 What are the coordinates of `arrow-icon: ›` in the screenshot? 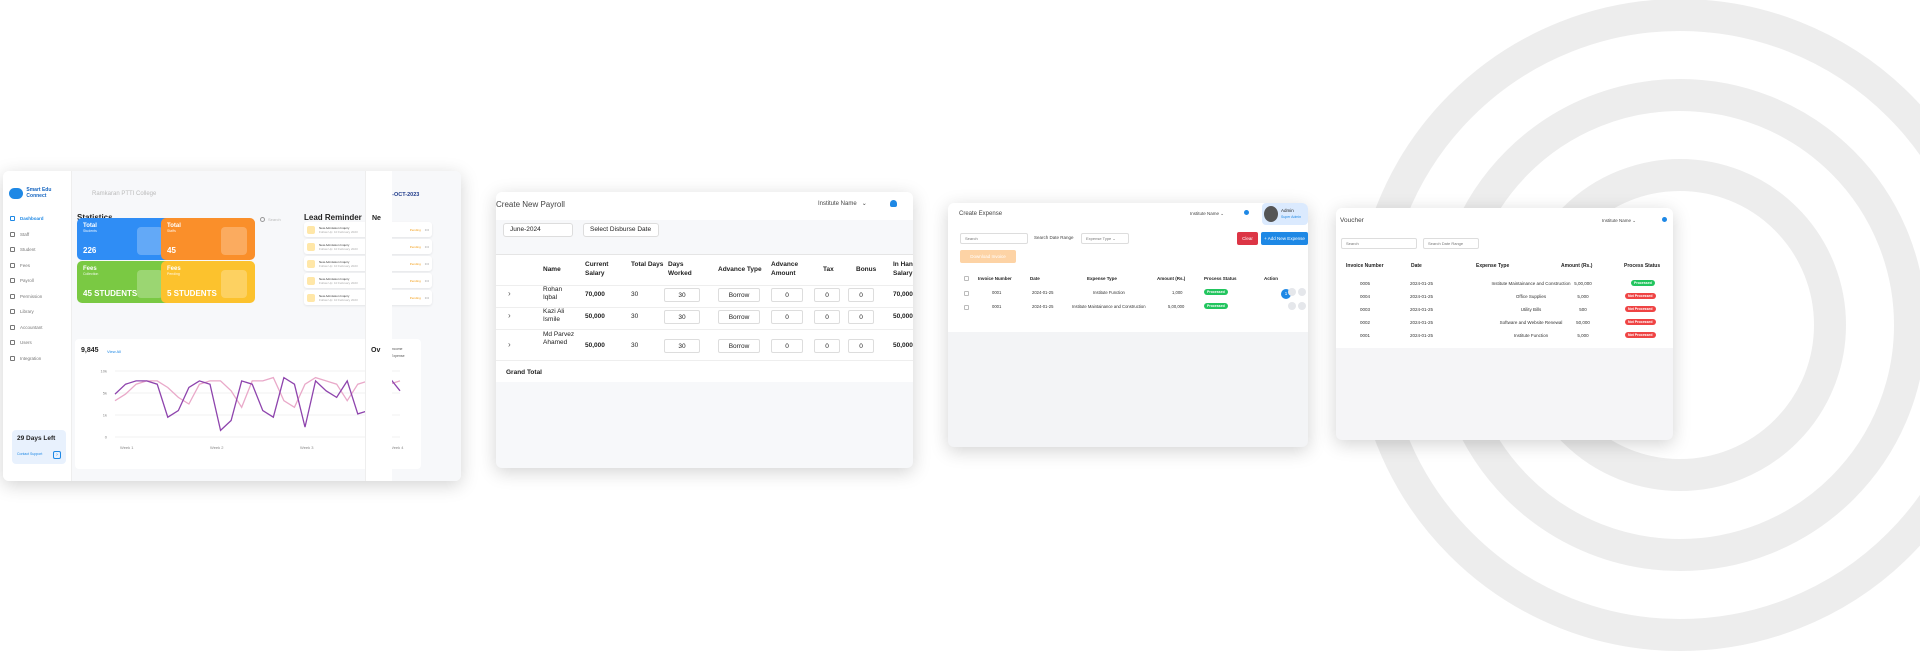 It's located at (57, 455).